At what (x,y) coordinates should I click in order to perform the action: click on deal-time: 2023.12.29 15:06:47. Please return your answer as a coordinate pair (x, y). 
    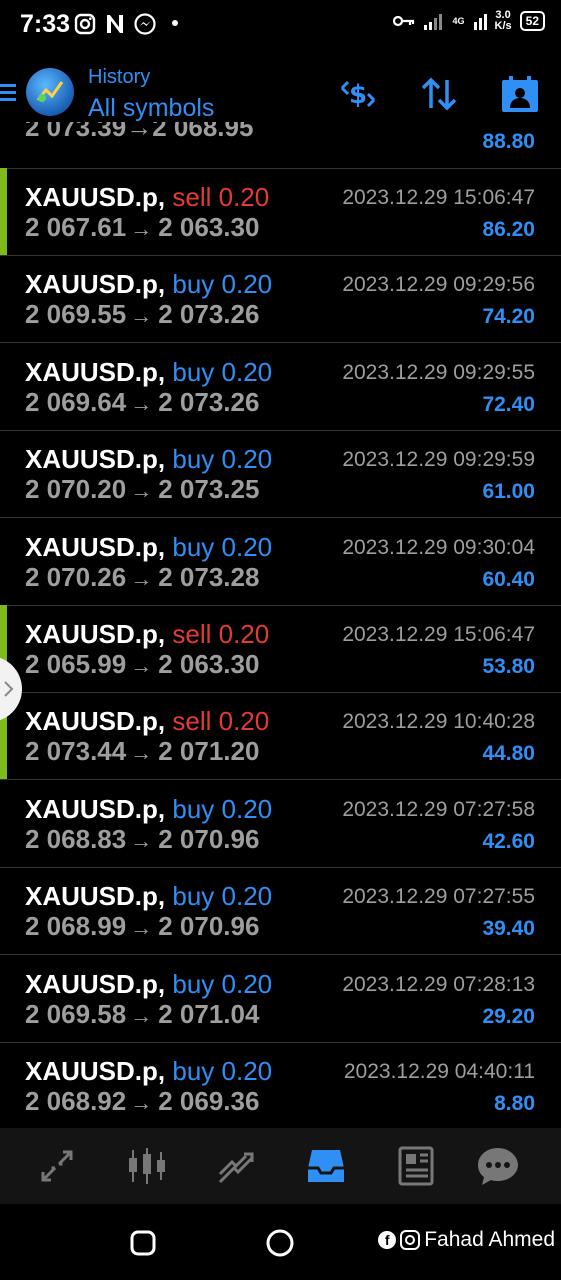
    Looking at the image, I should click on (438, 634).